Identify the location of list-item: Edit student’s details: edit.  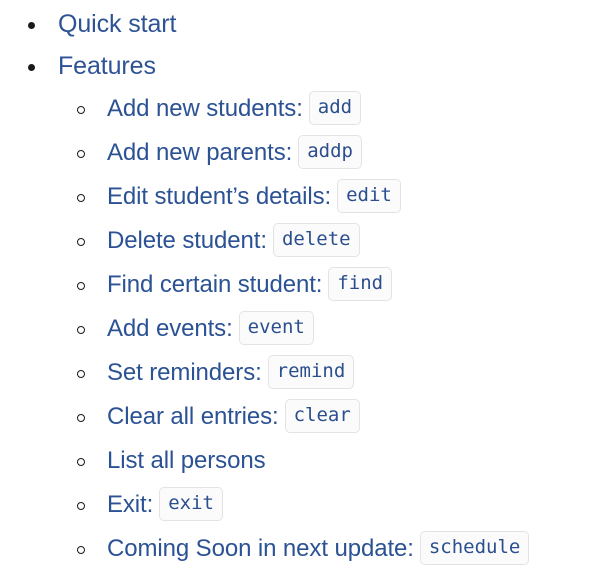
(307, 197).